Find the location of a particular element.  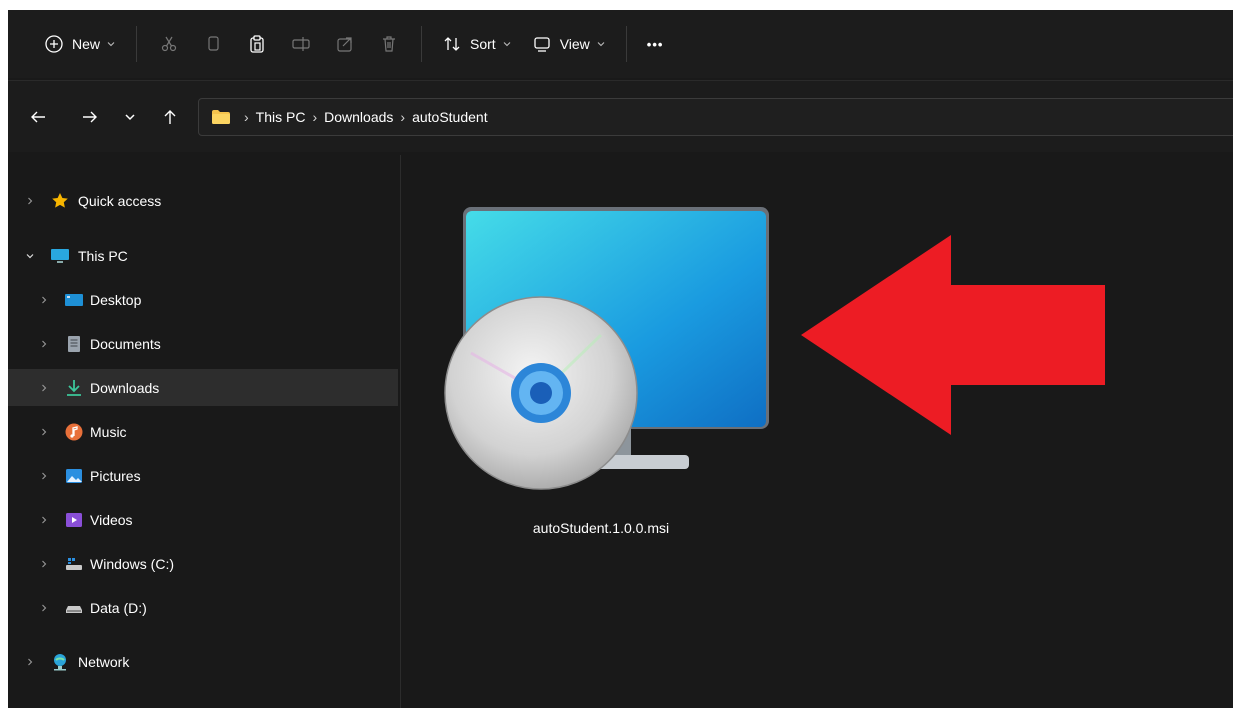

navigation-bar: › This PC › Downloads › autoStudent is located at coordinates (620, 116).